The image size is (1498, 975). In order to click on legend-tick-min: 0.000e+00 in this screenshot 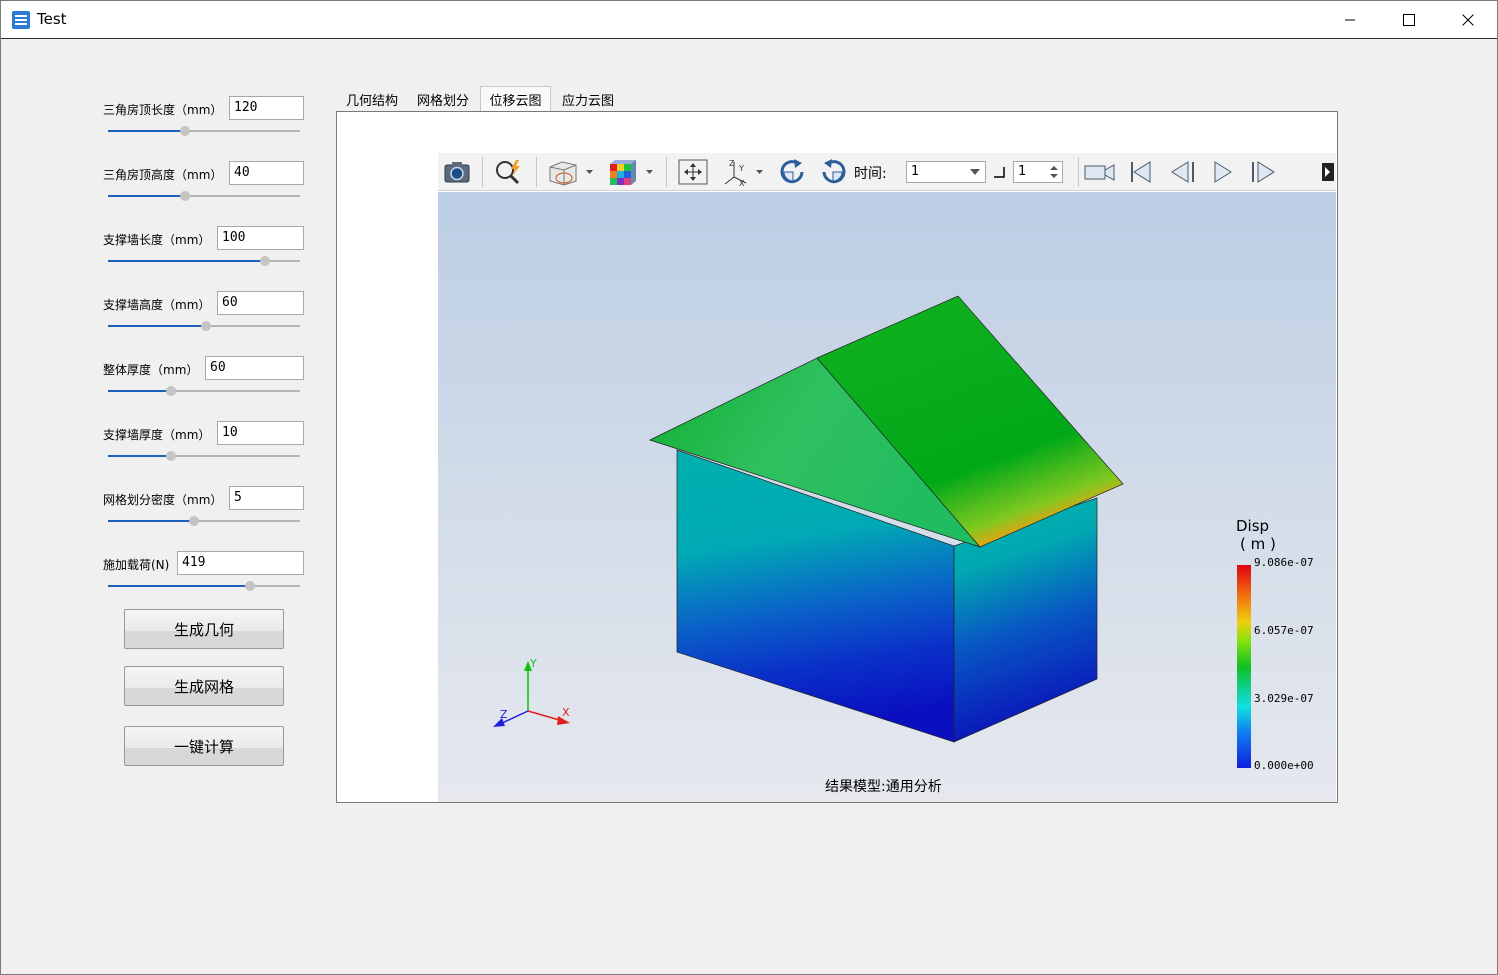, I will do `click(1284, 765)`.